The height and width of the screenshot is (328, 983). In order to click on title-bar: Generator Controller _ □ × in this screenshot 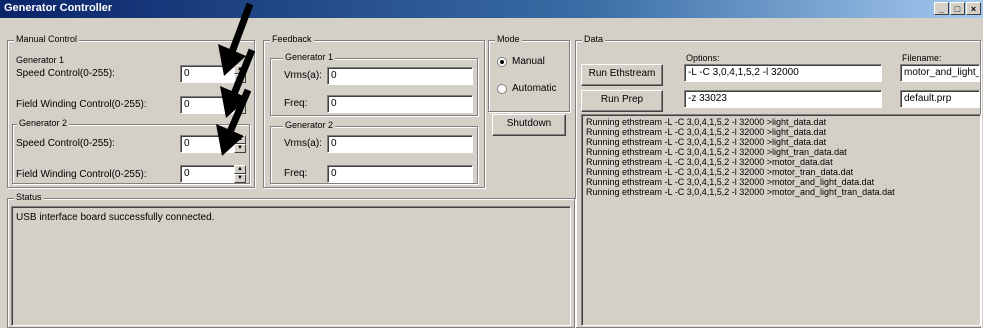, I will do `click(491, 9)`.